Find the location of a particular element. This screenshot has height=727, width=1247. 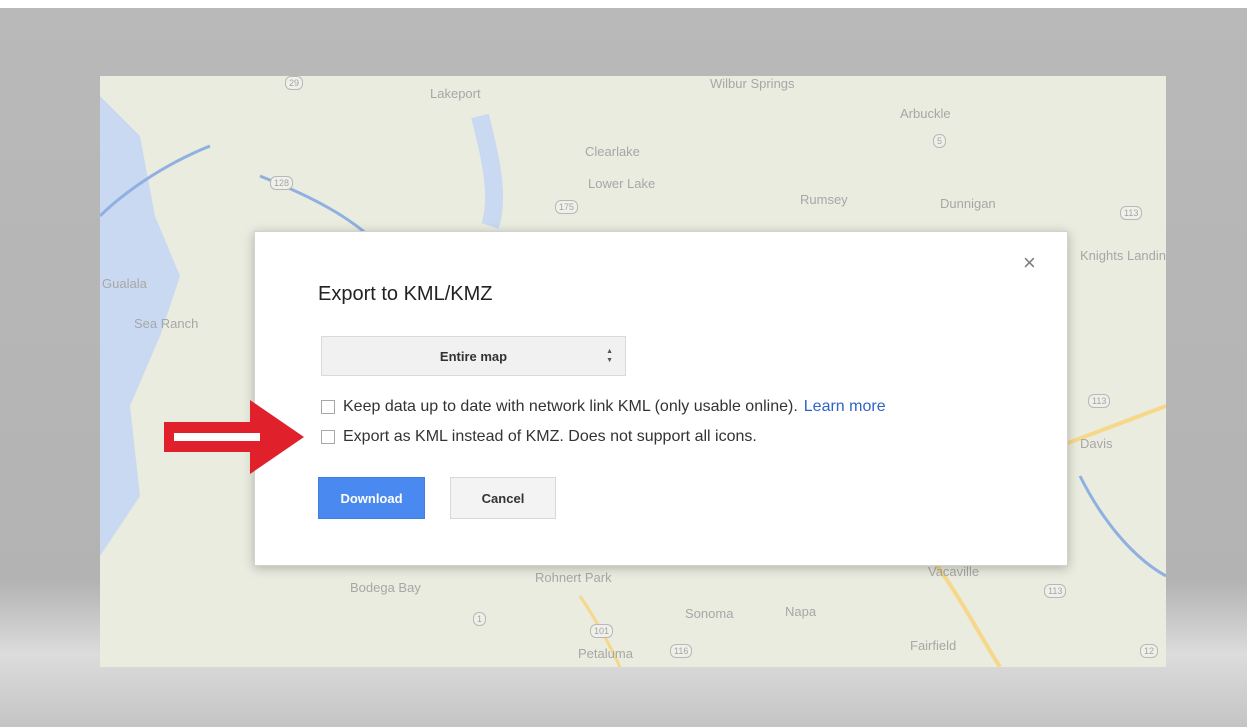

cancel-button: Cancel is located at coordinates (503, 498).